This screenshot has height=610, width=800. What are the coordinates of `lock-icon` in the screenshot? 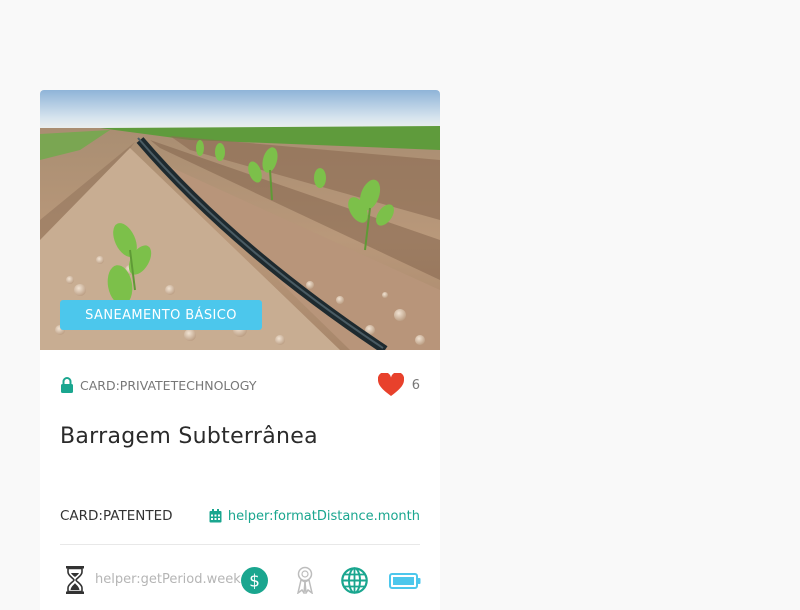 It's located at (67, 385).